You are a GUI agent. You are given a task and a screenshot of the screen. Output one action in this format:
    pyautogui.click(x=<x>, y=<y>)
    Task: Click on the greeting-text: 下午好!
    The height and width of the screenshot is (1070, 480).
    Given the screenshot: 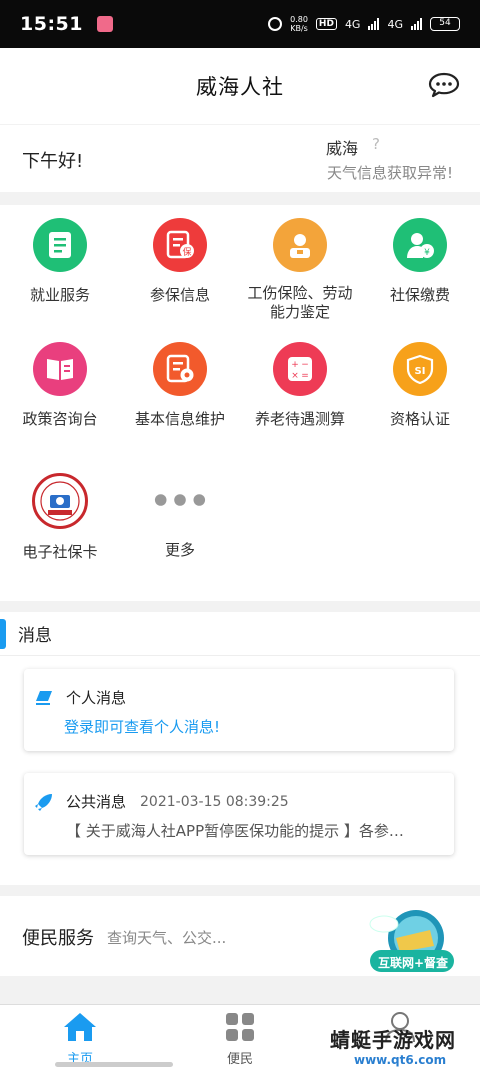 What is the action you would take?
    pyautogui.click(x=53, y=161)
    